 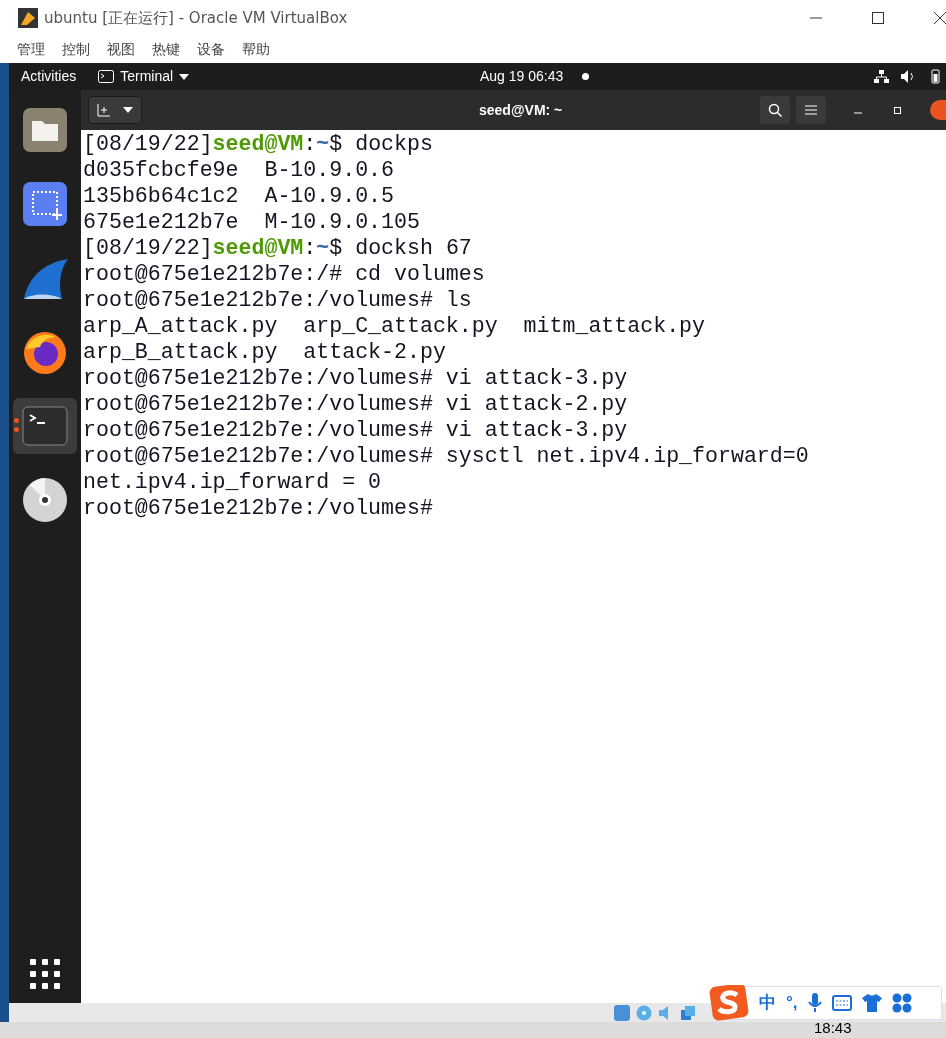 I want to click on menu-item: 热键, so click(x=166, y=49).